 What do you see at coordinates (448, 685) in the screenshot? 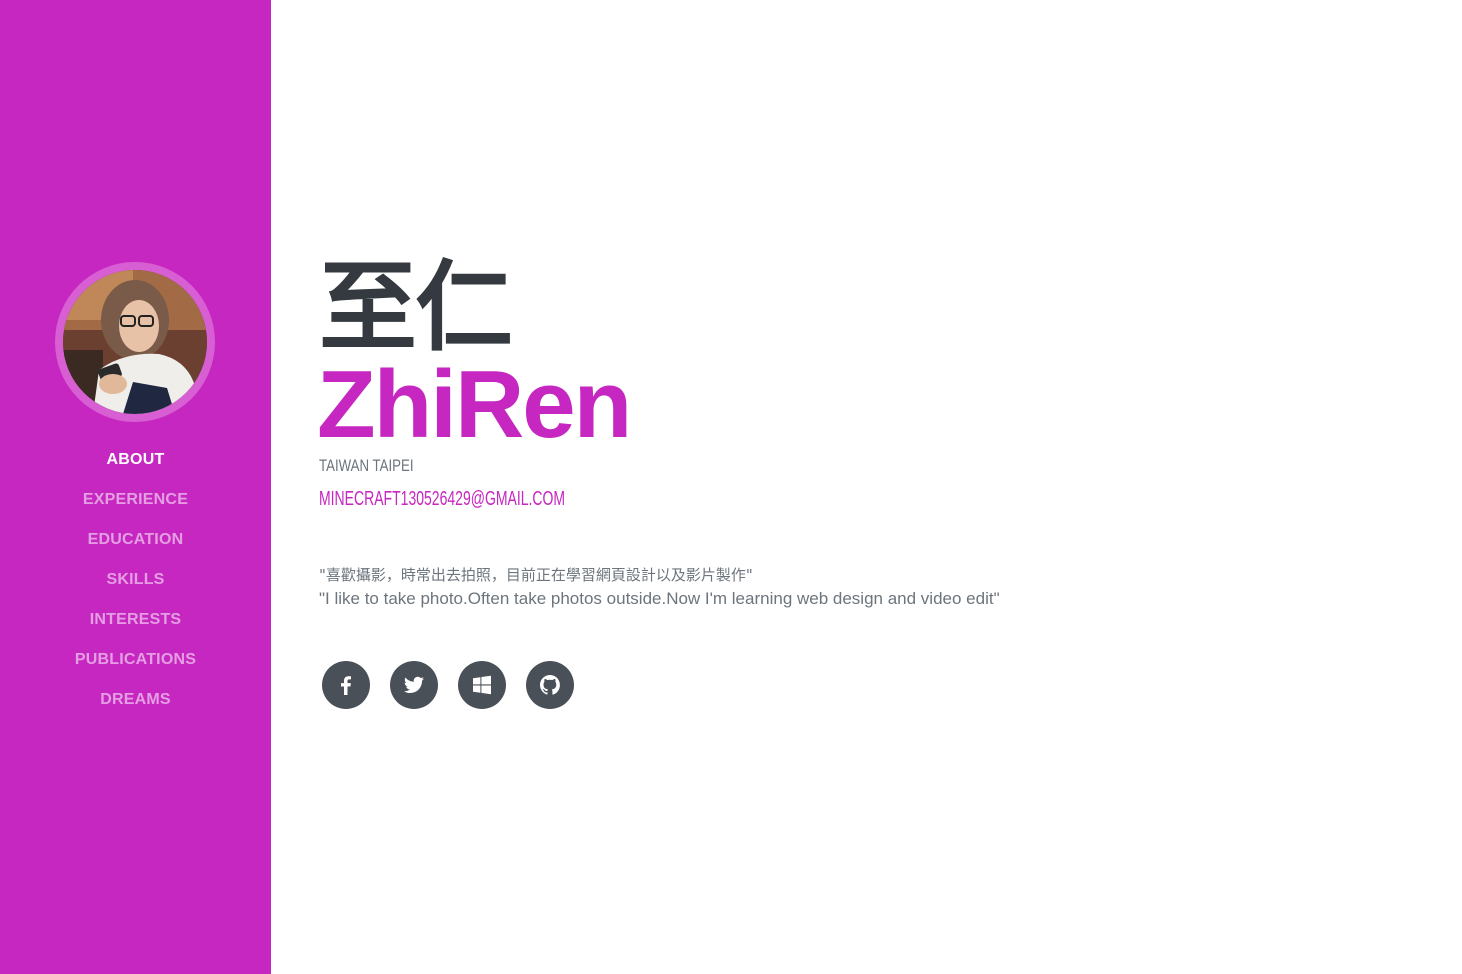
I see `social-icons` at bounding box center [448, 685].